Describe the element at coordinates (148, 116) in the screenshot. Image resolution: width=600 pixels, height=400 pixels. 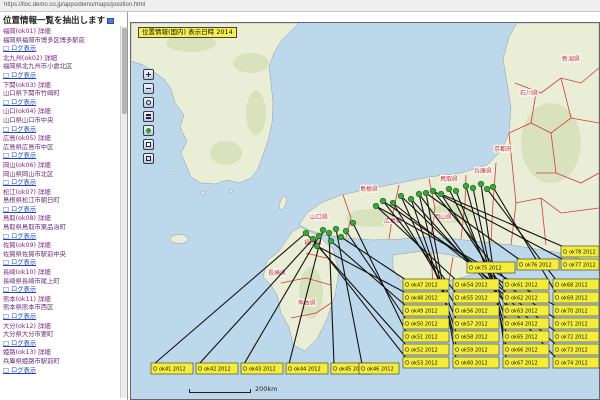
I see `layer-button` at that location.